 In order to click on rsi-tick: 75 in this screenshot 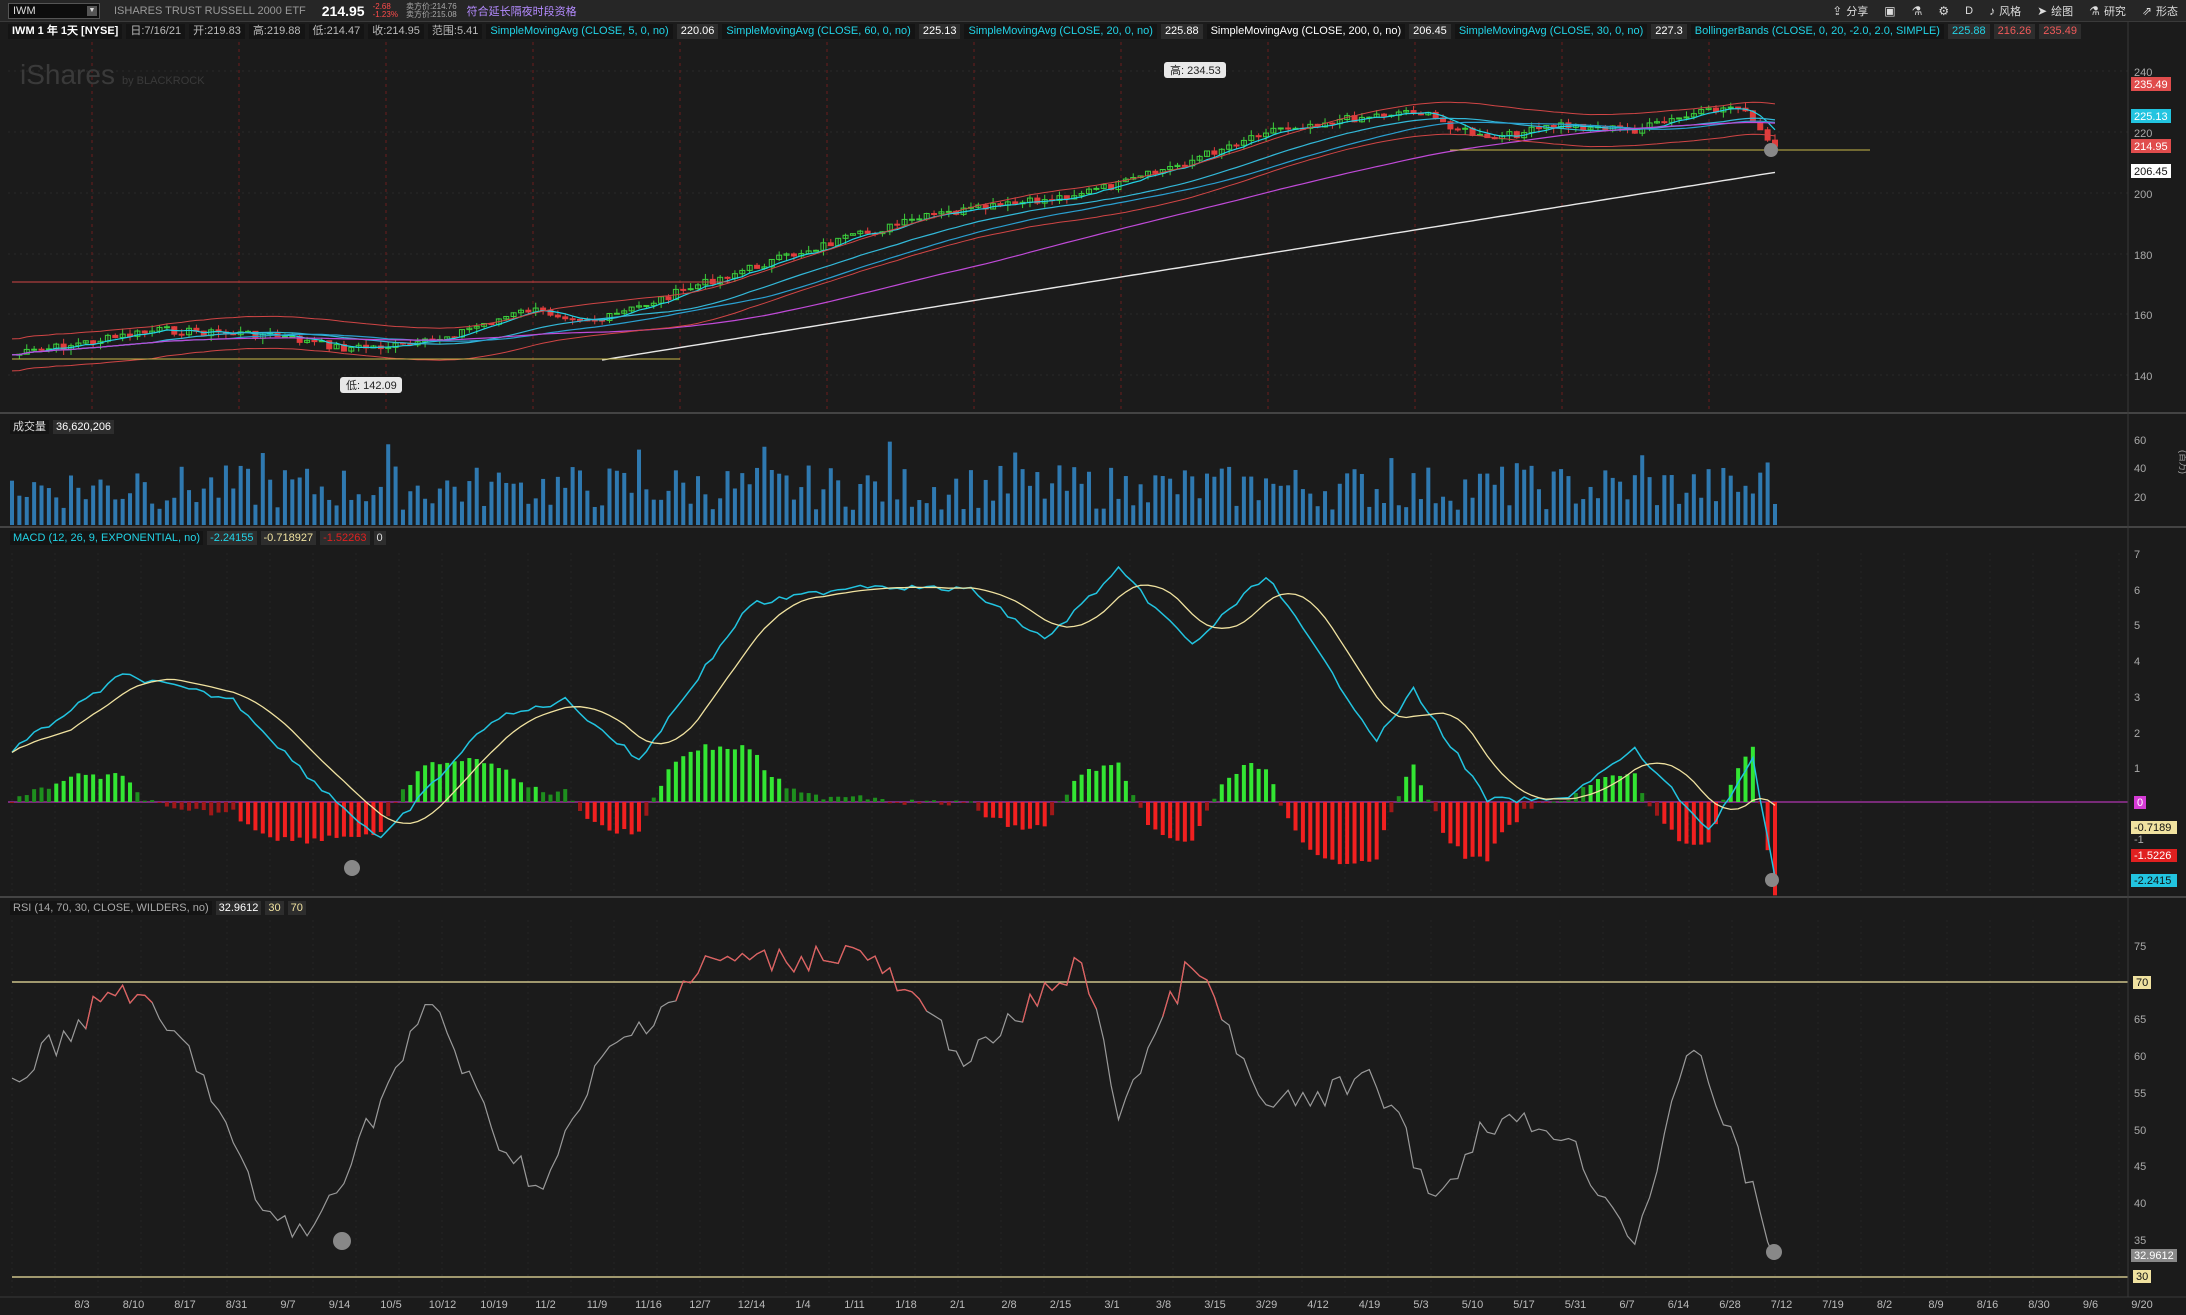, I will do `click(2140, 947)`.